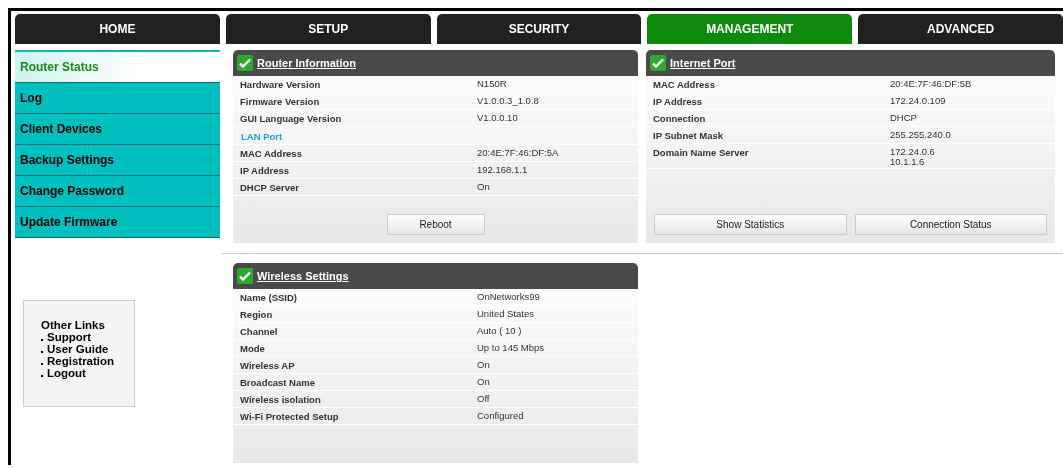 The width and height of the screenshot is (1063, 468). What do you see at coordinates (680, 119) in the screenshot?
I see `field-label: Connection` at bounding box center [680, 119].